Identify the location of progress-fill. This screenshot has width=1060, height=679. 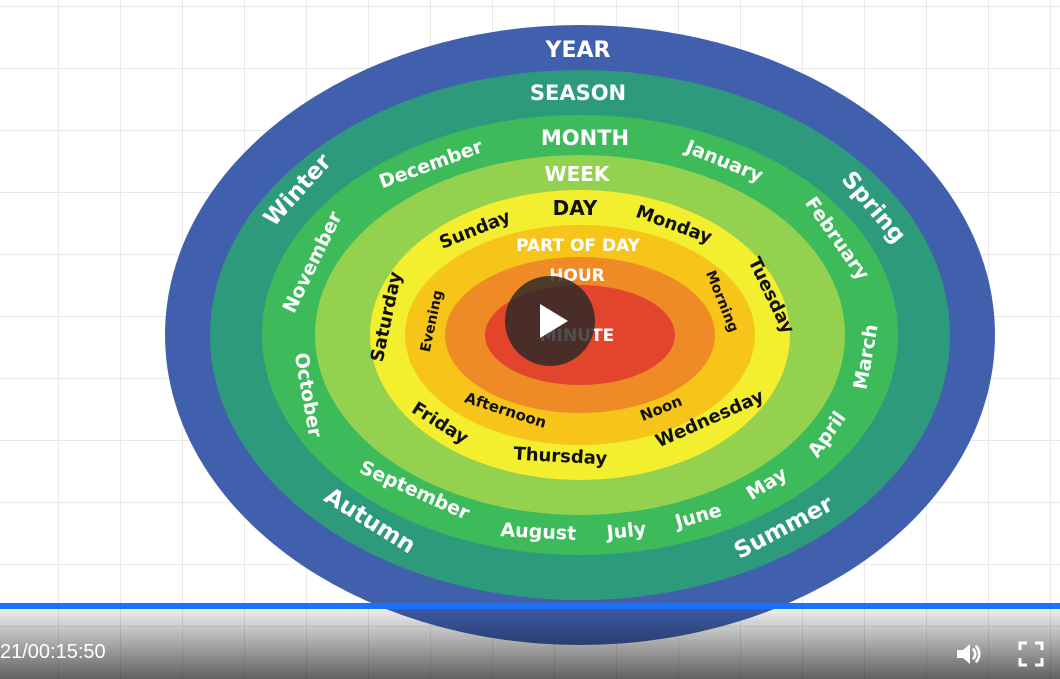
(530, 606).